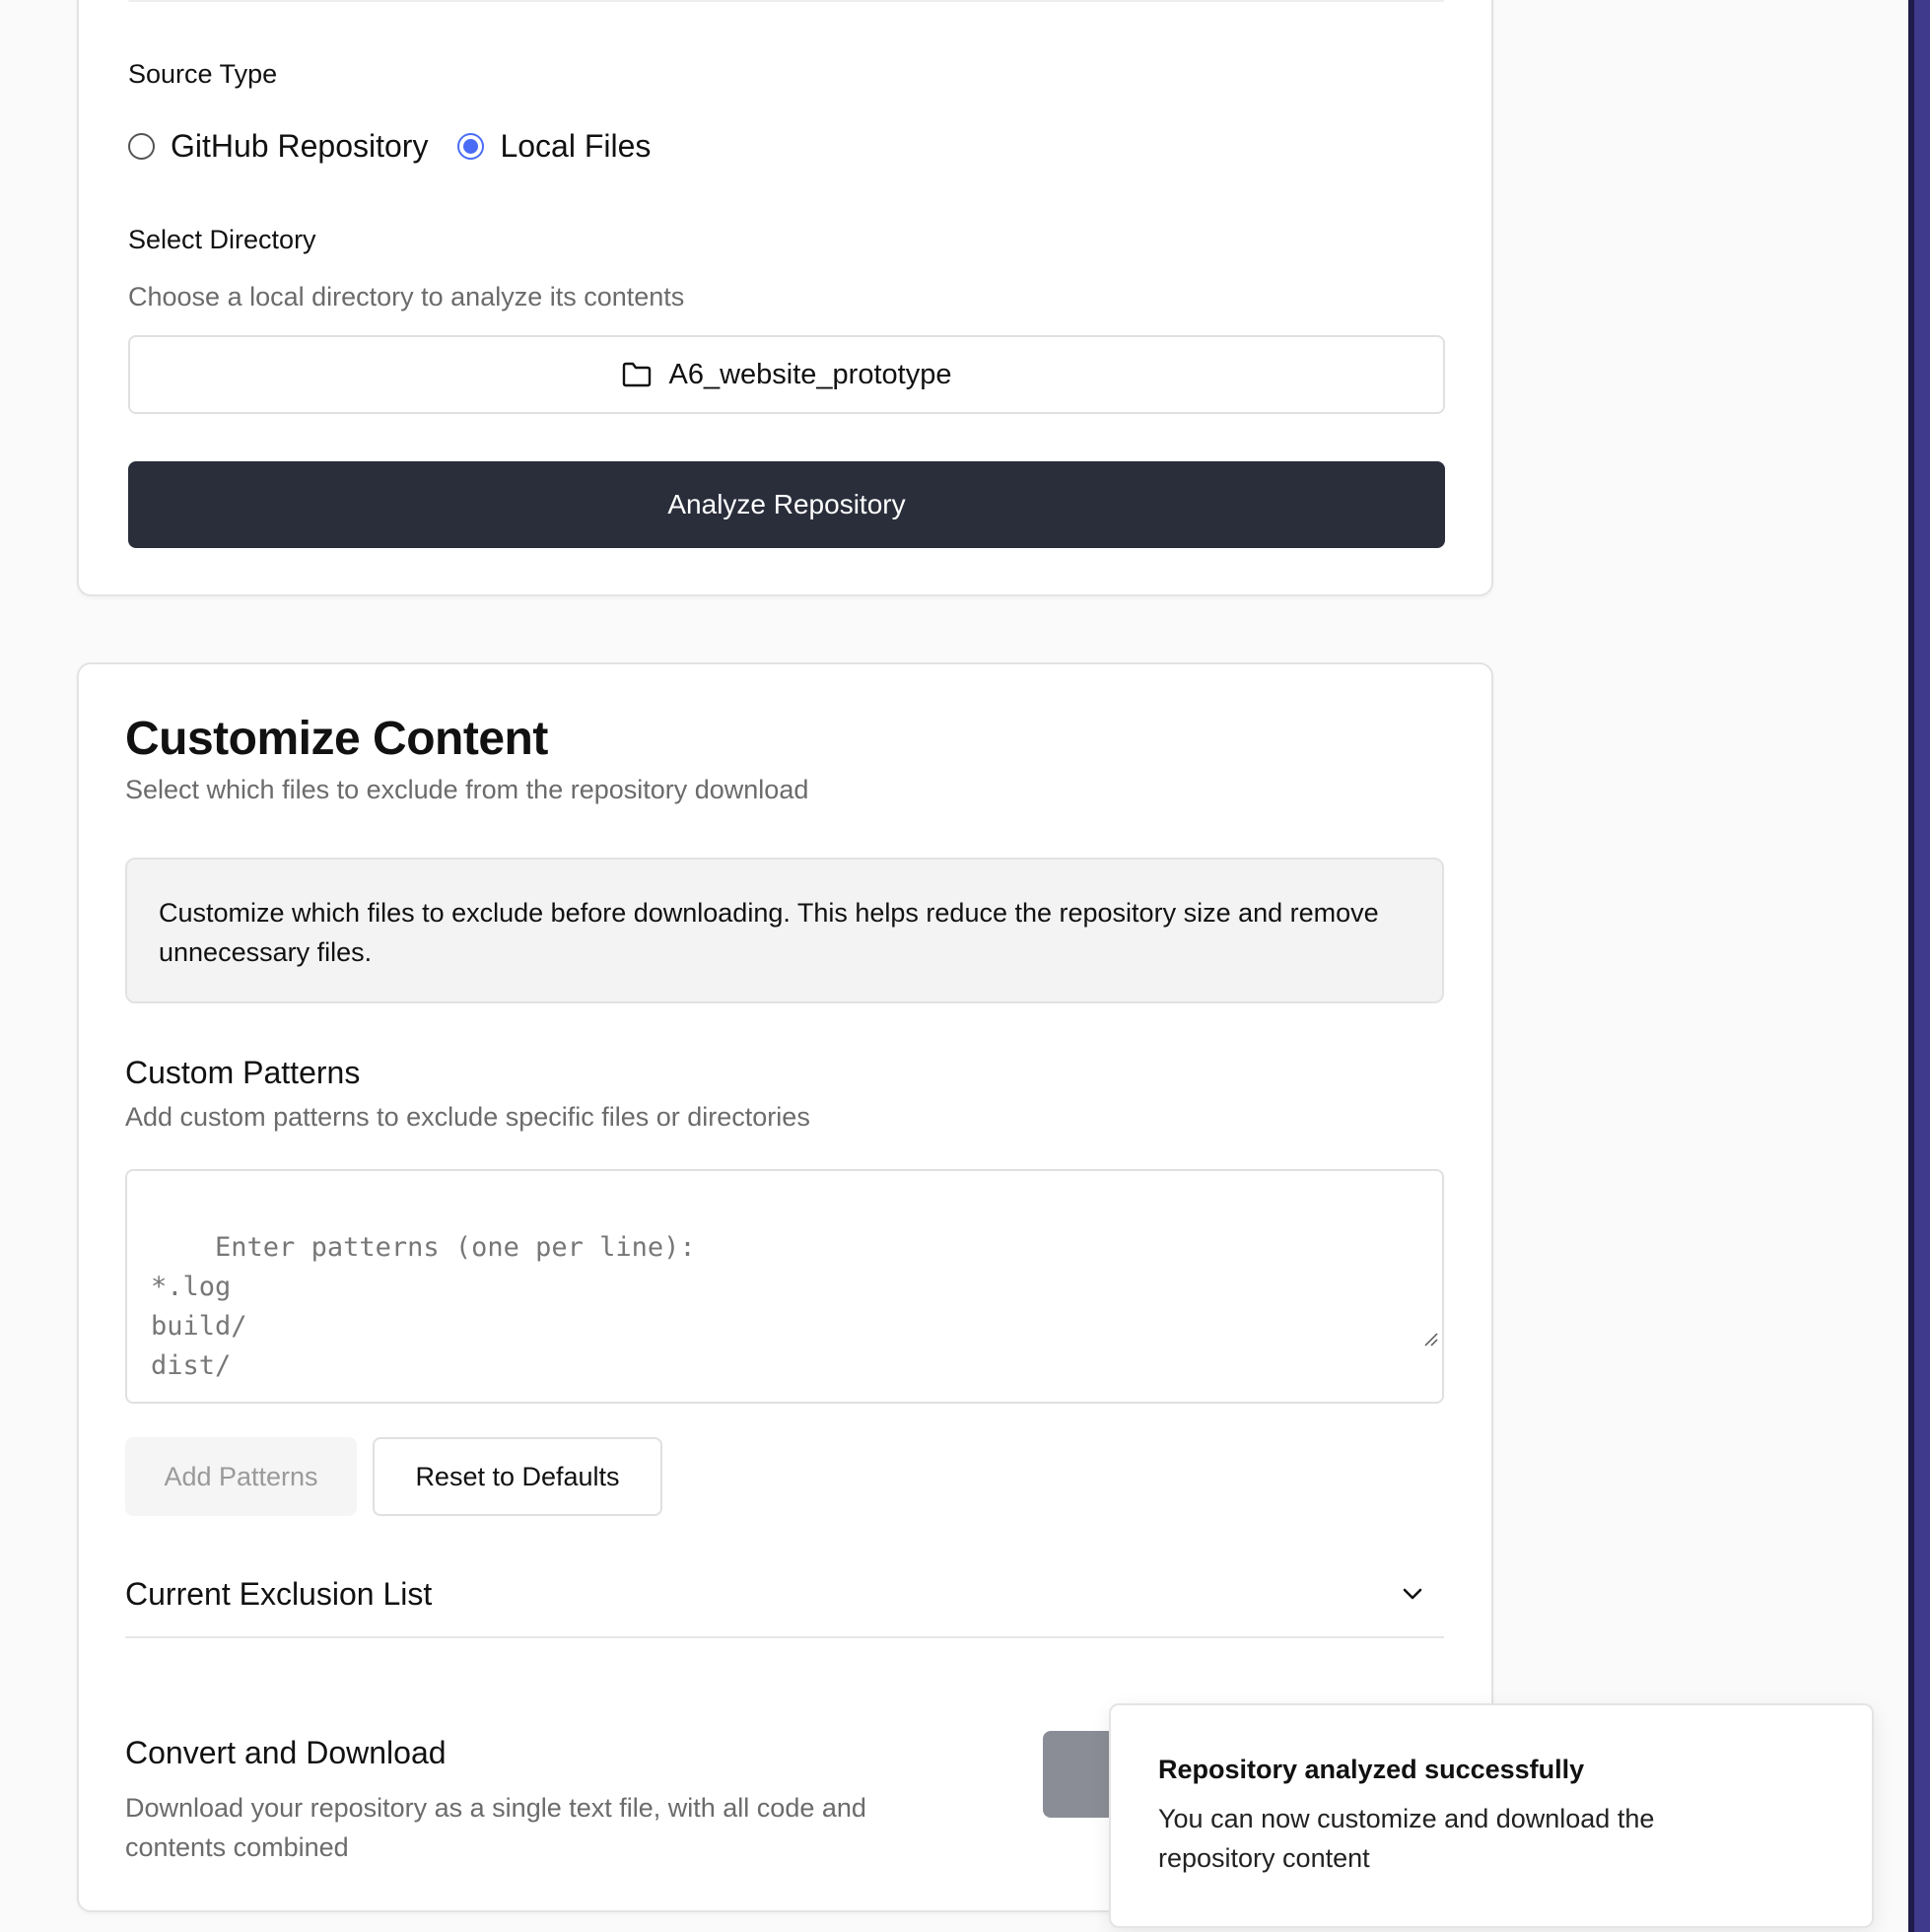  I want to click on custom-patterns-title: Custom Patterns, so click(243, 1073).